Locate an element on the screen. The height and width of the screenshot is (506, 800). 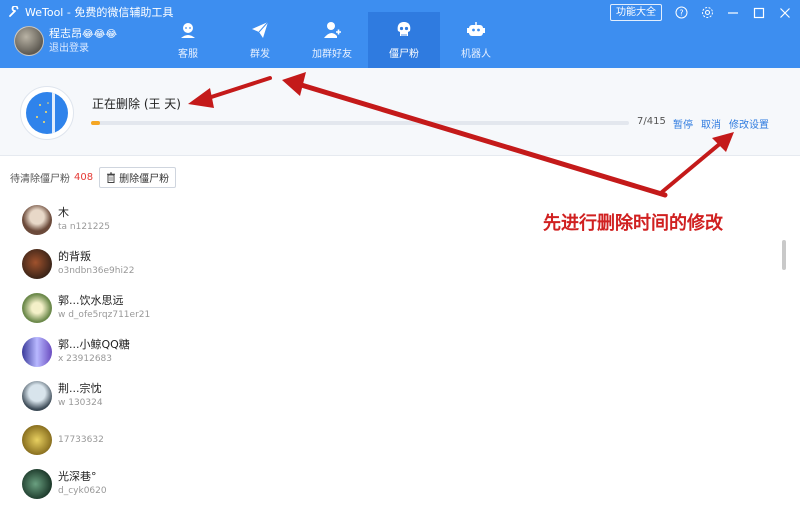
contact-id: 17733632 is located at coordinates (81, 440).